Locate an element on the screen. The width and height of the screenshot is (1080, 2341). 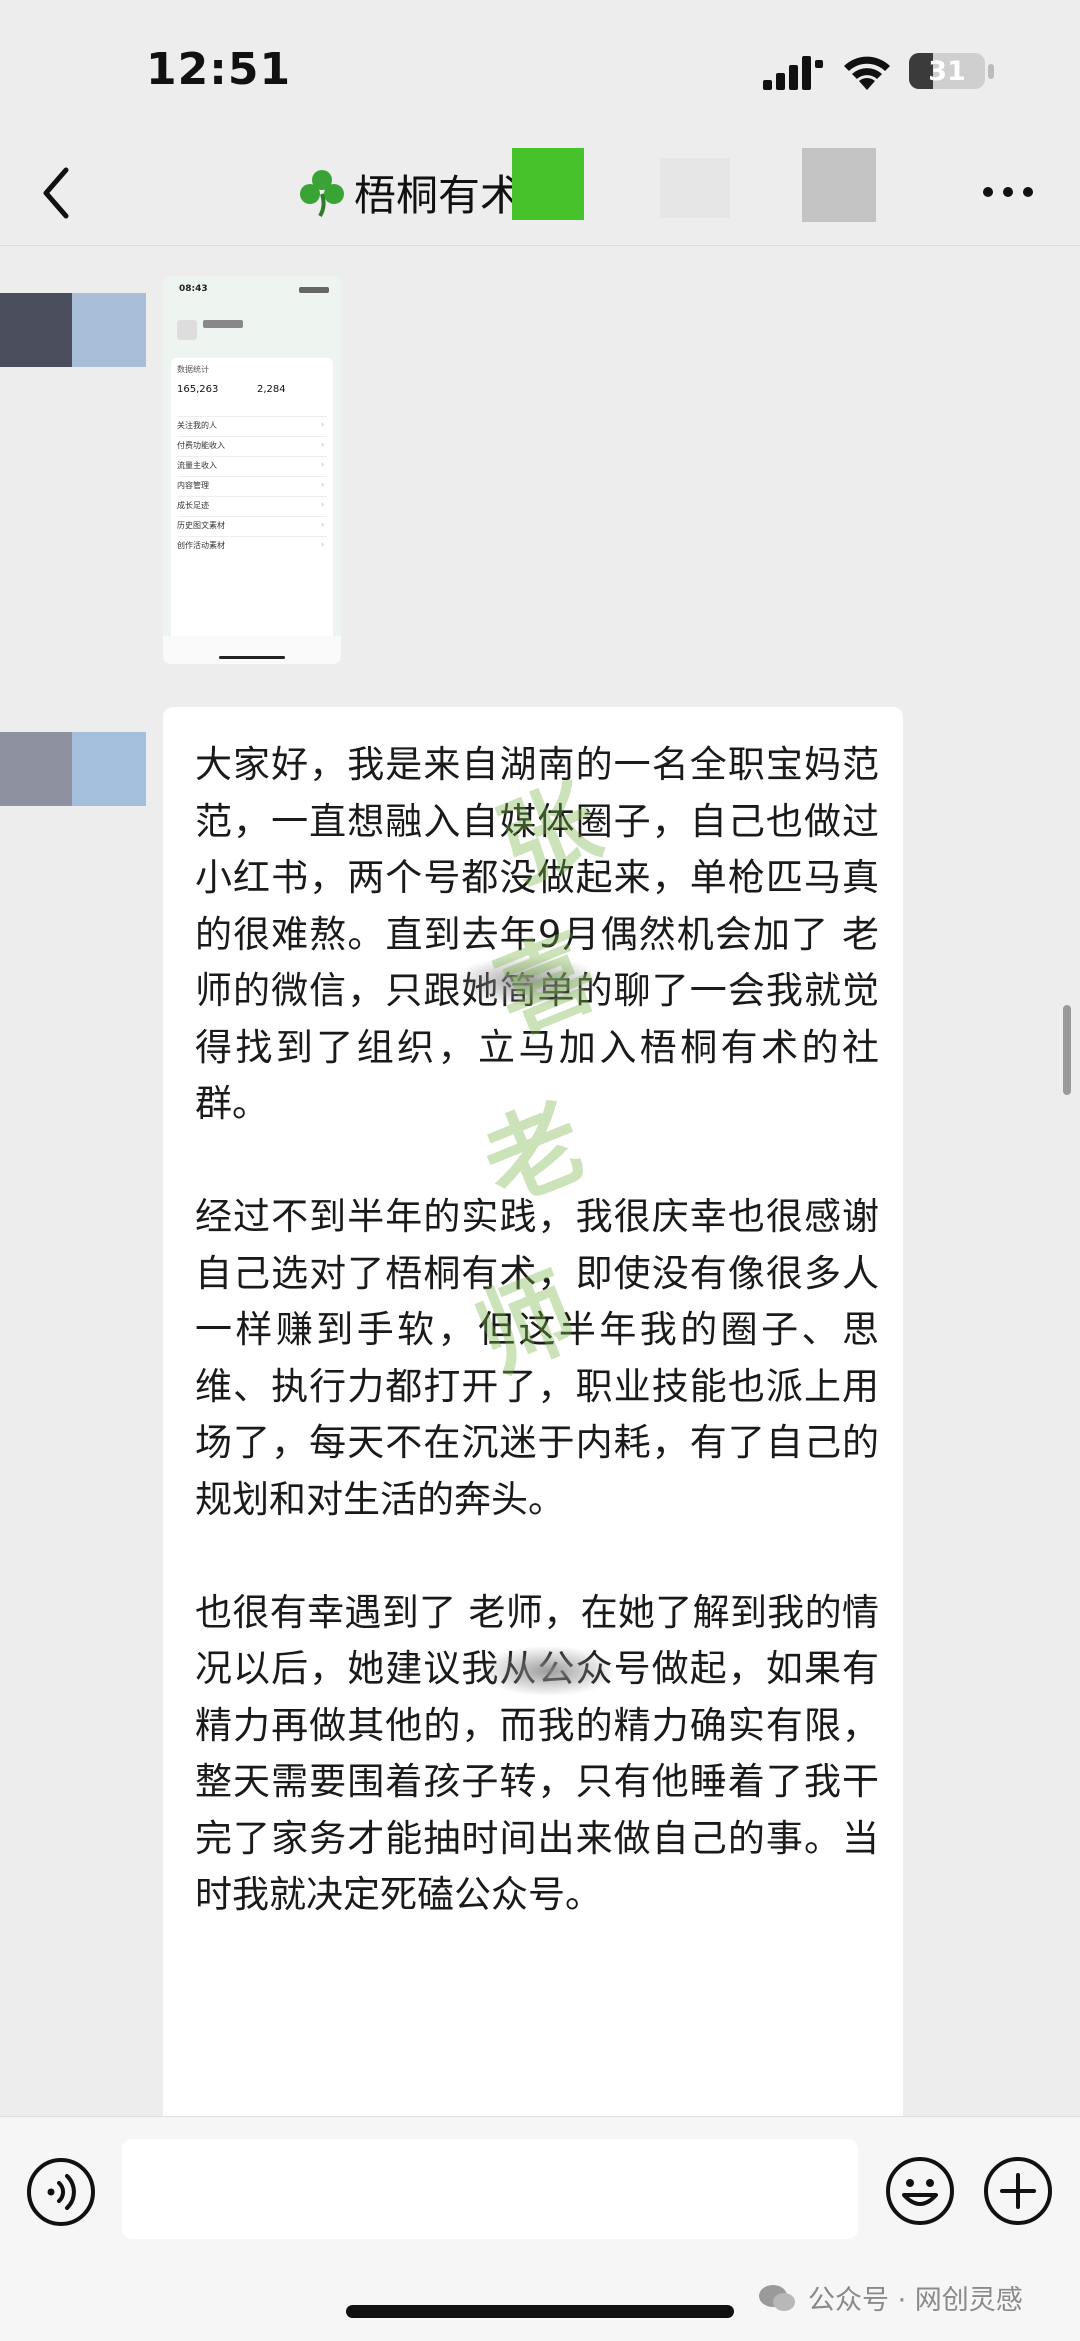
message-input is located at coordinates (490, 2189).